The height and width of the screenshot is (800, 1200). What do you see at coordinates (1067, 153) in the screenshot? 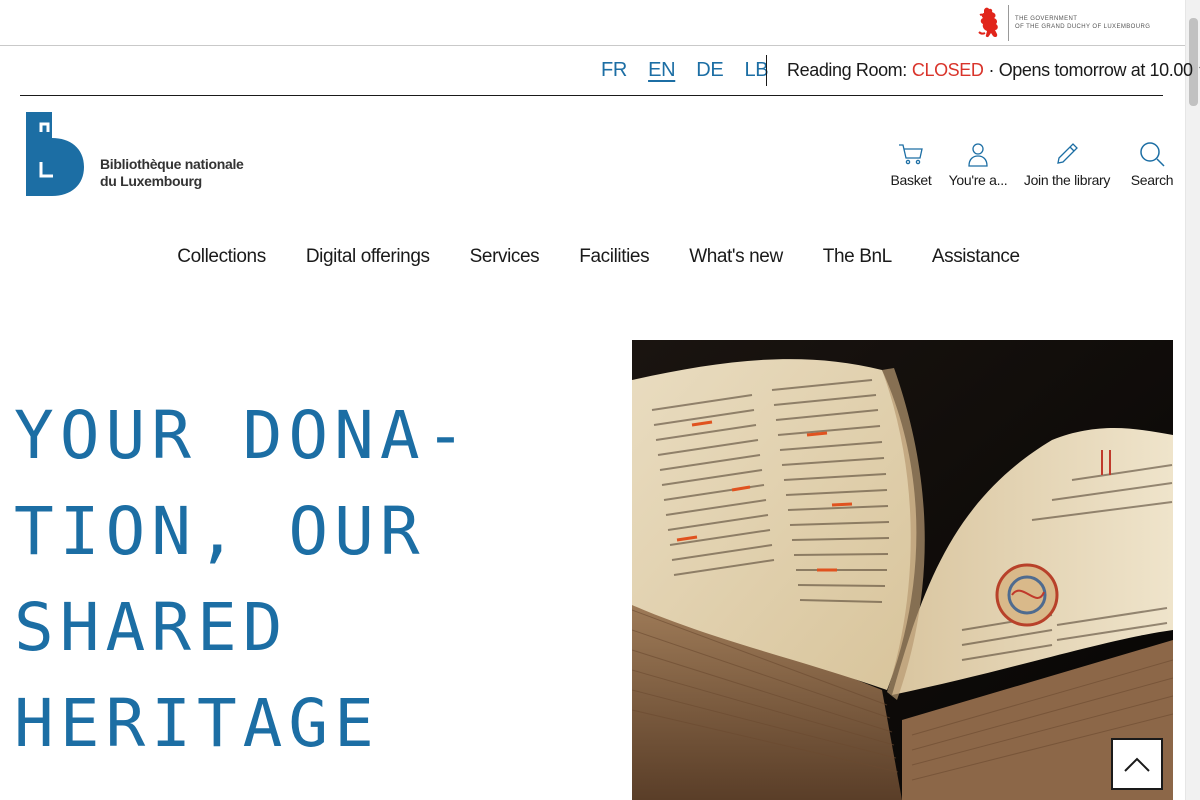
I see `pencil-icon` at bounding box center [1067, 153].